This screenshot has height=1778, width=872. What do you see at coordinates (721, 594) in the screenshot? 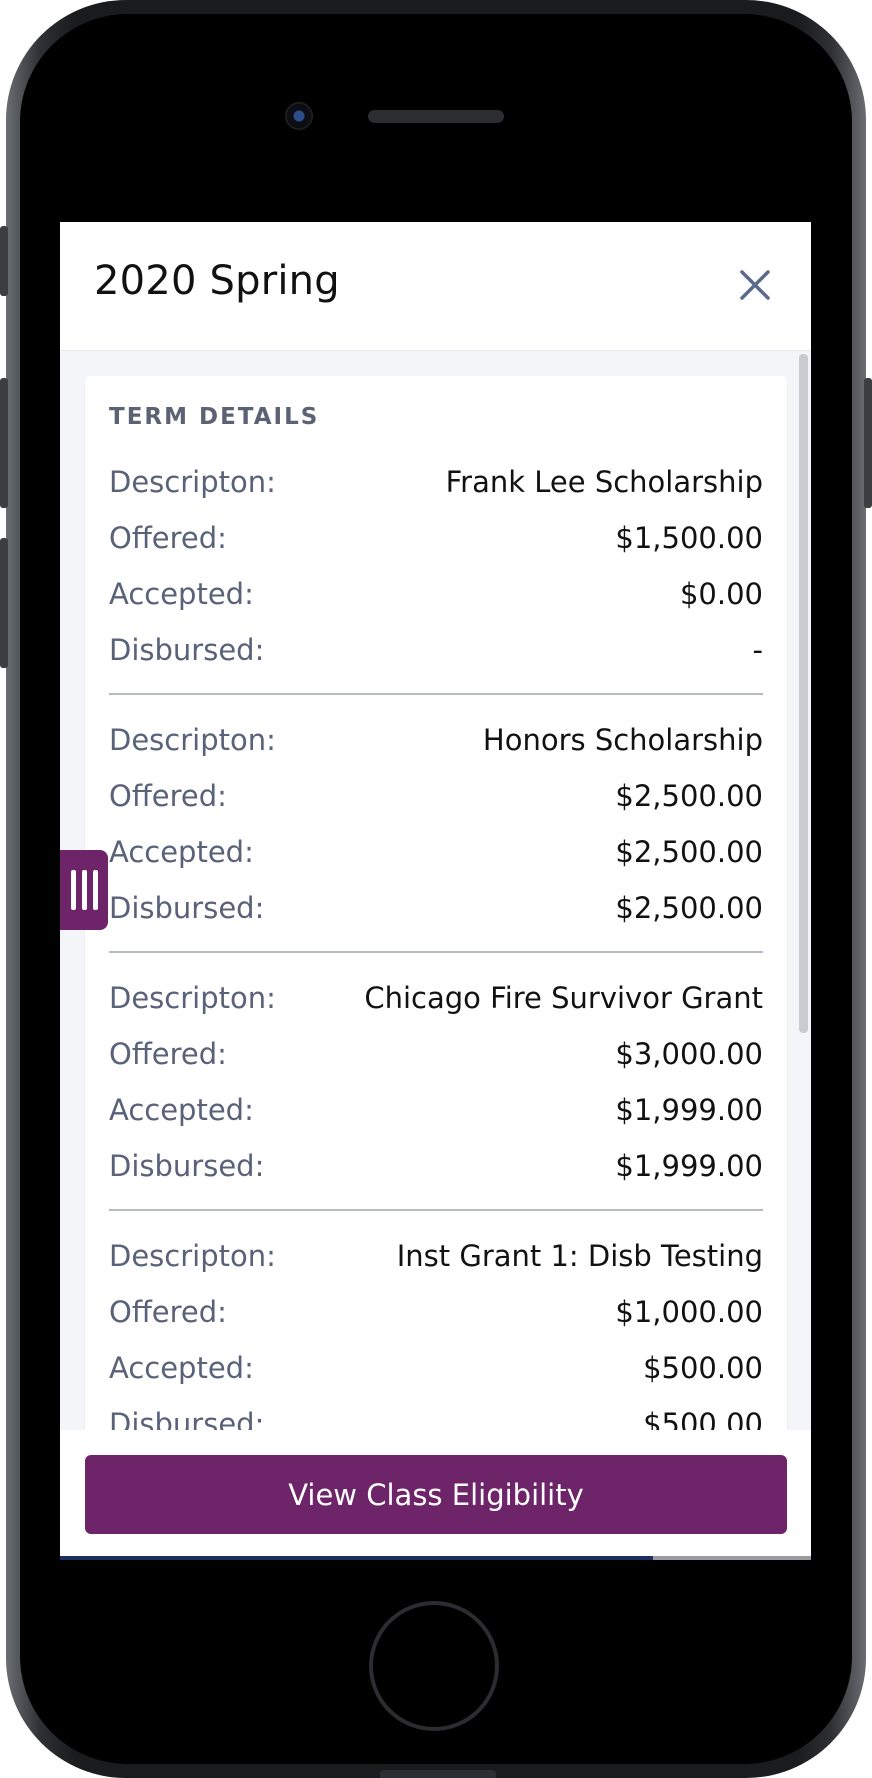
I see `accepted-value: $0.00` at bounding box center [721, 594].